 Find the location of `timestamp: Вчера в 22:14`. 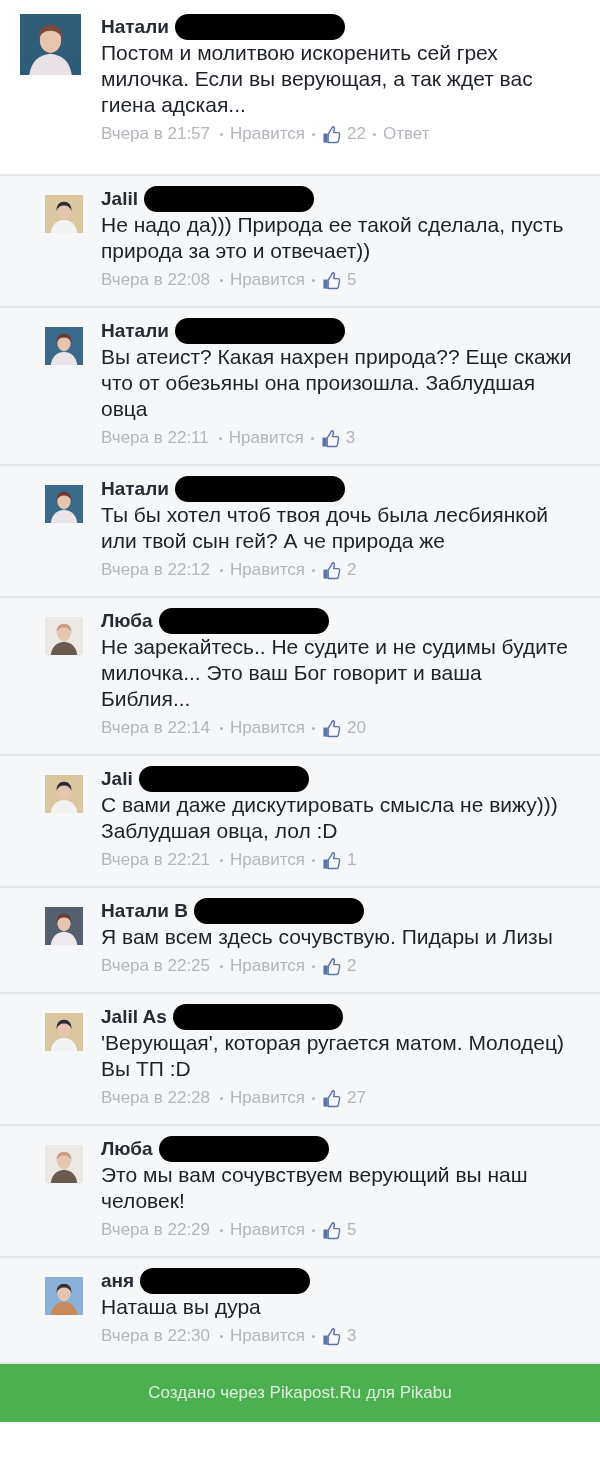

timestamp: Вчера в 22:14 is located at coordinates (155, 728).